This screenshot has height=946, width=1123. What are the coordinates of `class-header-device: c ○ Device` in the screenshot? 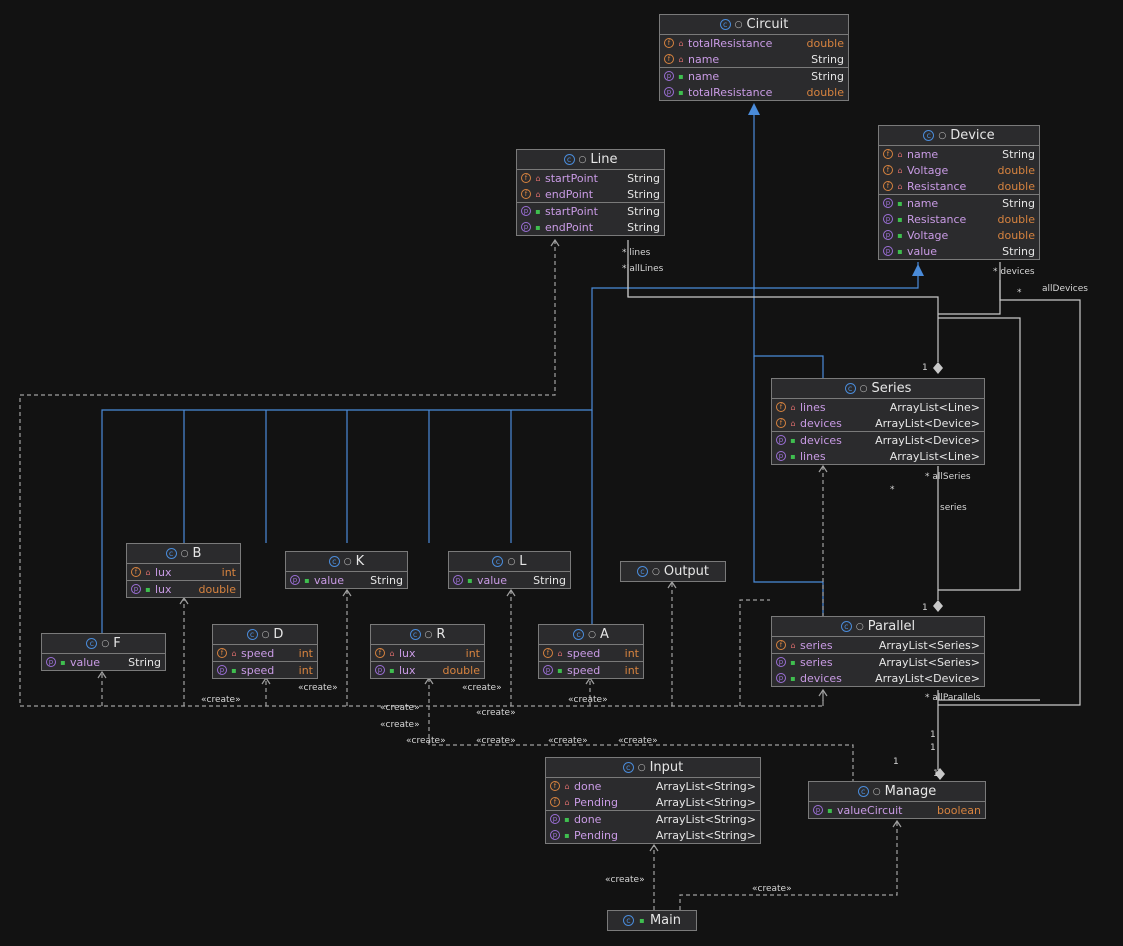 It's located at (959, 136).